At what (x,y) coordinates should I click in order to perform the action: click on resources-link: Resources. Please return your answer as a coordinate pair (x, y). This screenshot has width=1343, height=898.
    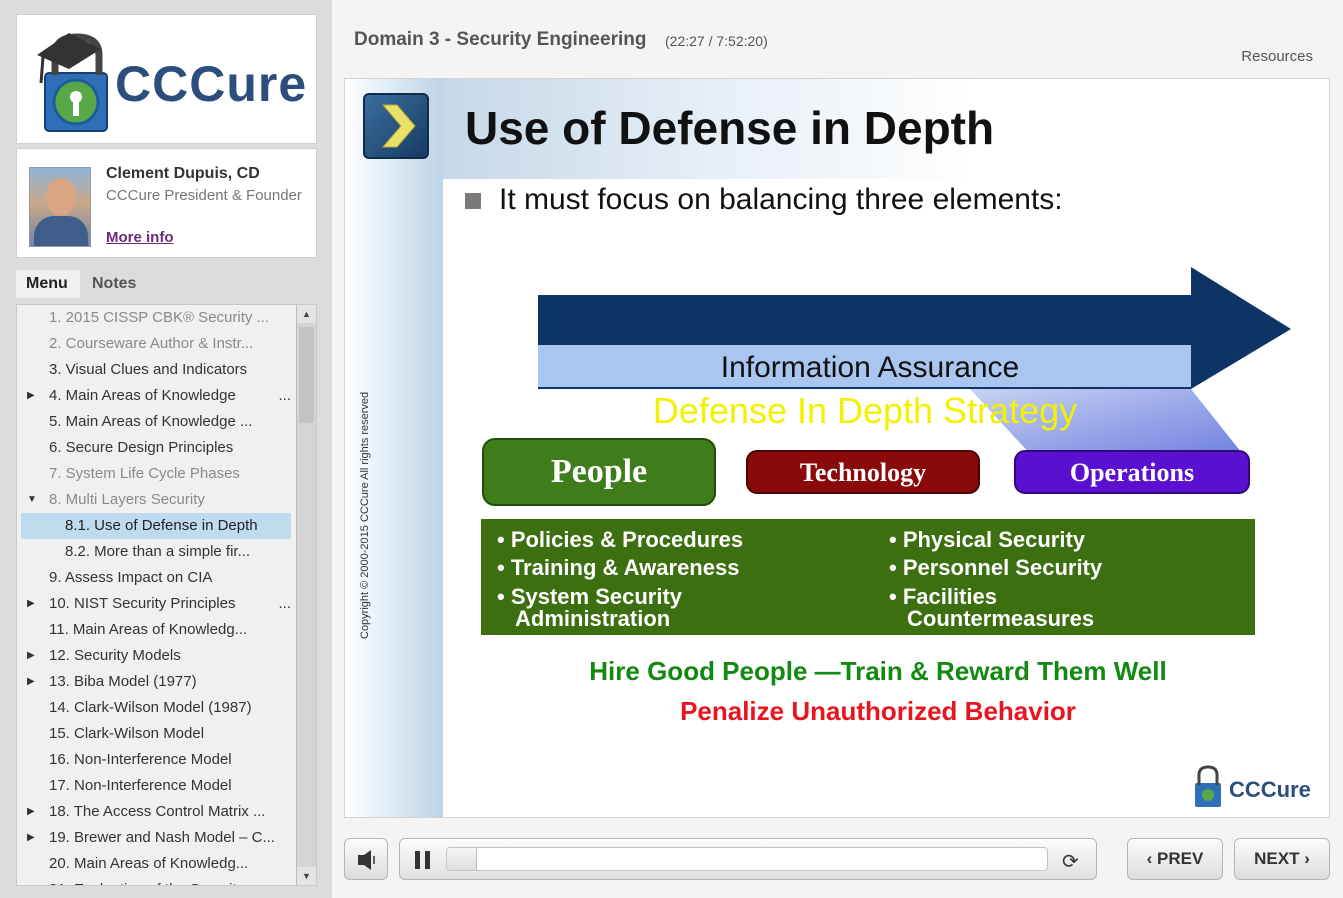
    Looking at the image, I should click on (1277, 56).